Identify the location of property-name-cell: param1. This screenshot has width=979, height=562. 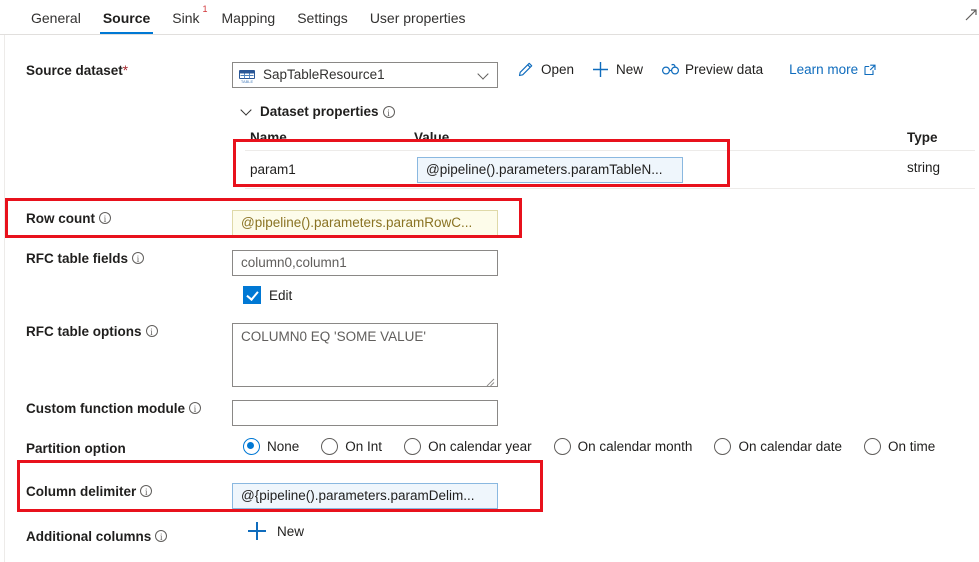
(273, 169).